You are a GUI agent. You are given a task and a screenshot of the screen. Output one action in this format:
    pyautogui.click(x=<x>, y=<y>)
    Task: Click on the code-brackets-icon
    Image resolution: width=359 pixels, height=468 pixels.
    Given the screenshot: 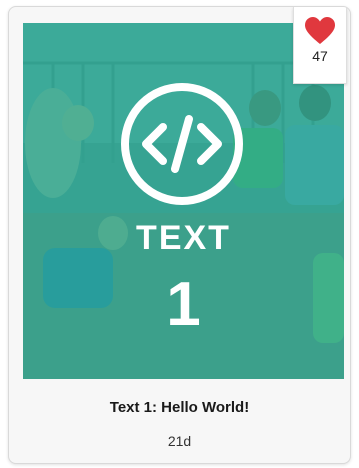 What is the action you would take?
    pyautogui.click(x=182, y=144)
    